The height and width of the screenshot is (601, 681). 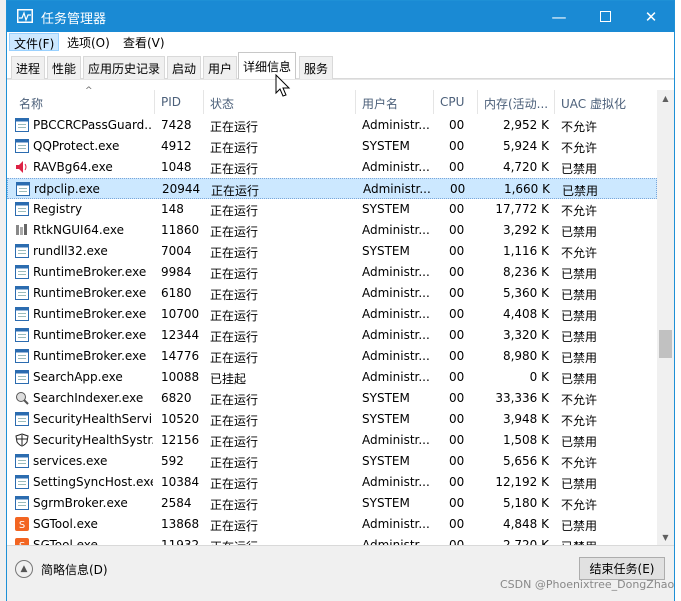 I want to click on close-icon: ✕, so click(x=651, y=16).